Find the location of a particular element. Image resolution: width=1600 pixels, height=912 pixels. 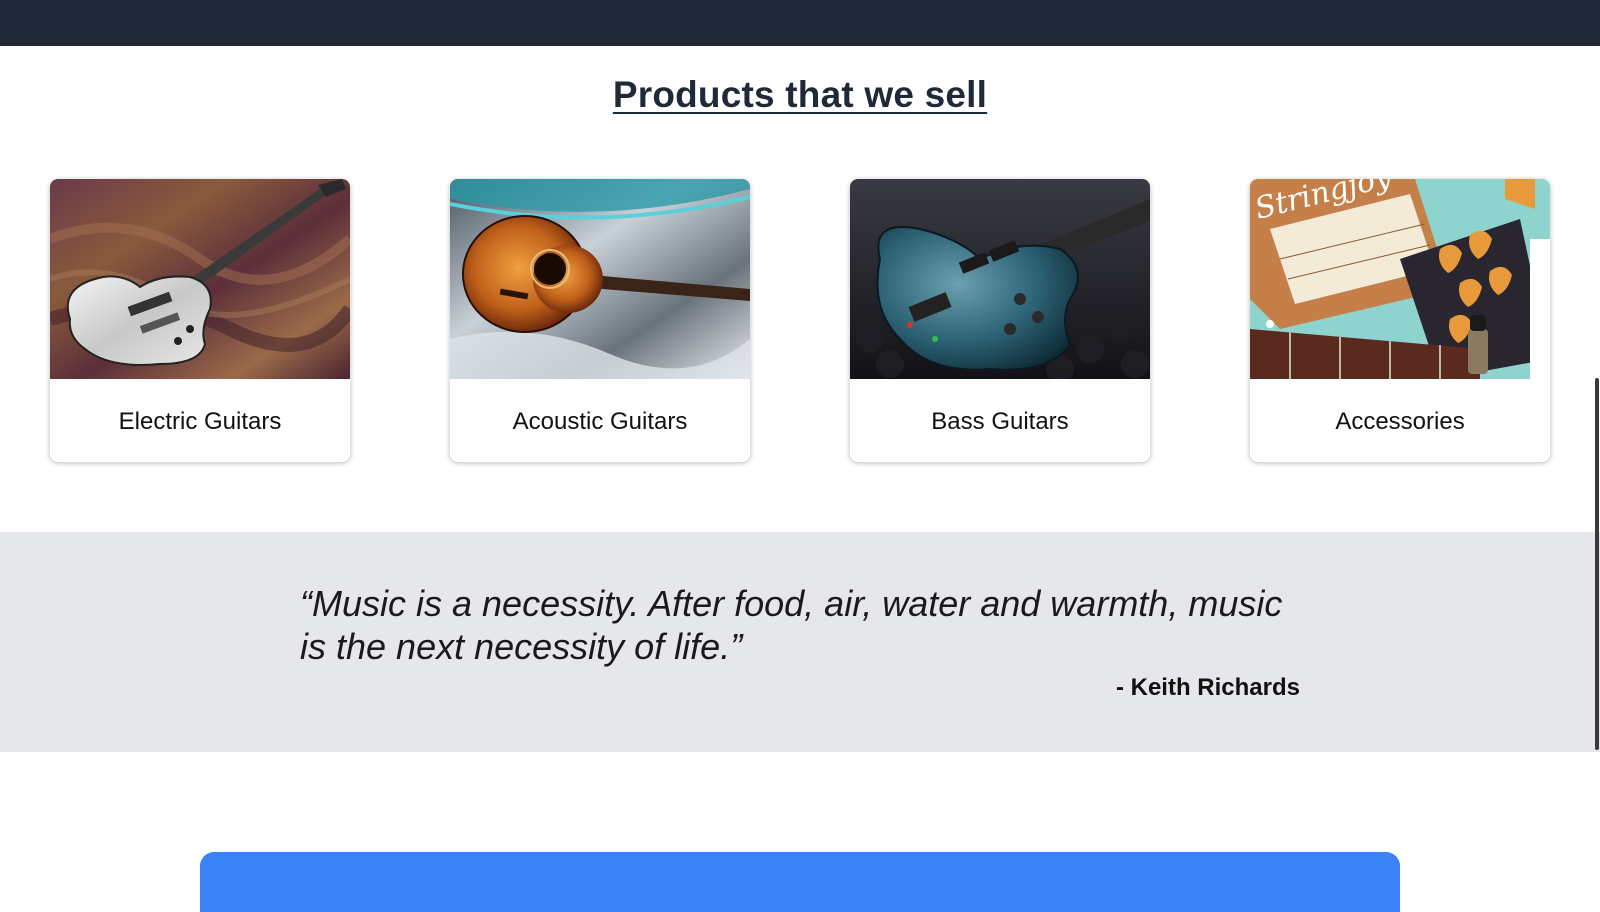

bass-guitar-image is located at coordinates (1000, 279).